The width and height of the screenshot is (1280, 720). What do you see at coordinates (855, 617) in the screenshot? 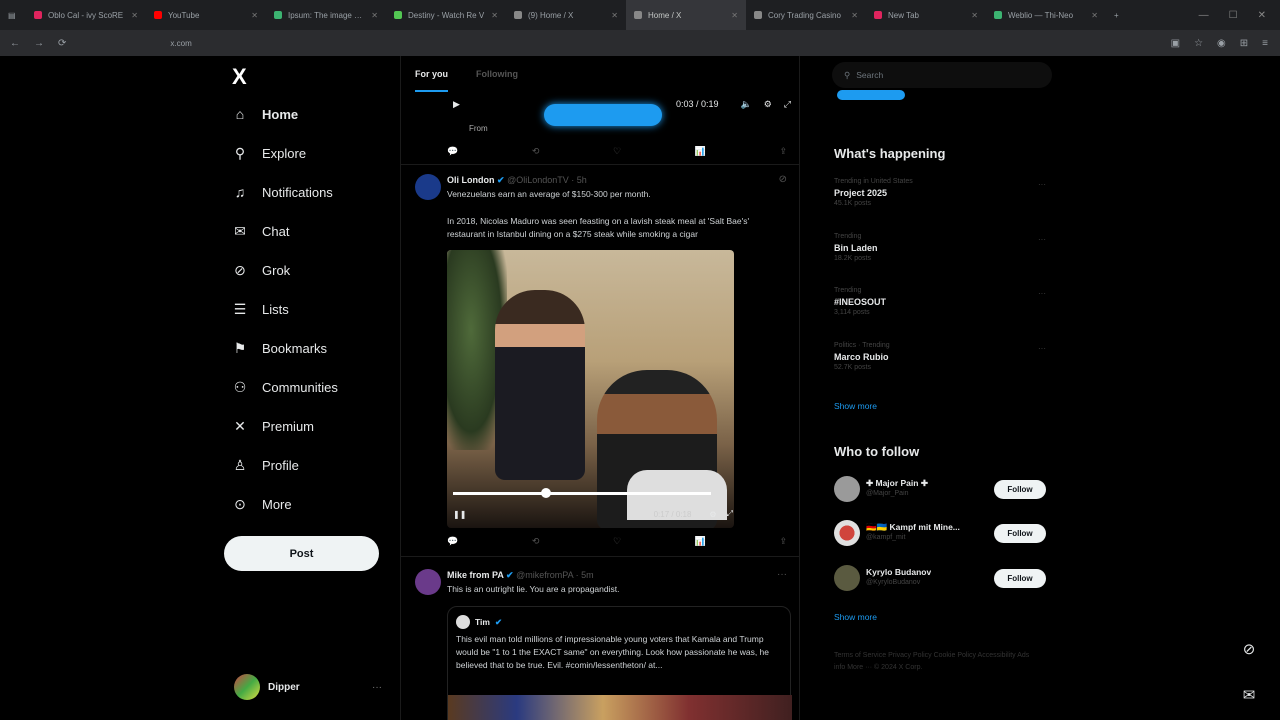
I see `follow-show-more-link: Show more` at bounding box center [855, 617].